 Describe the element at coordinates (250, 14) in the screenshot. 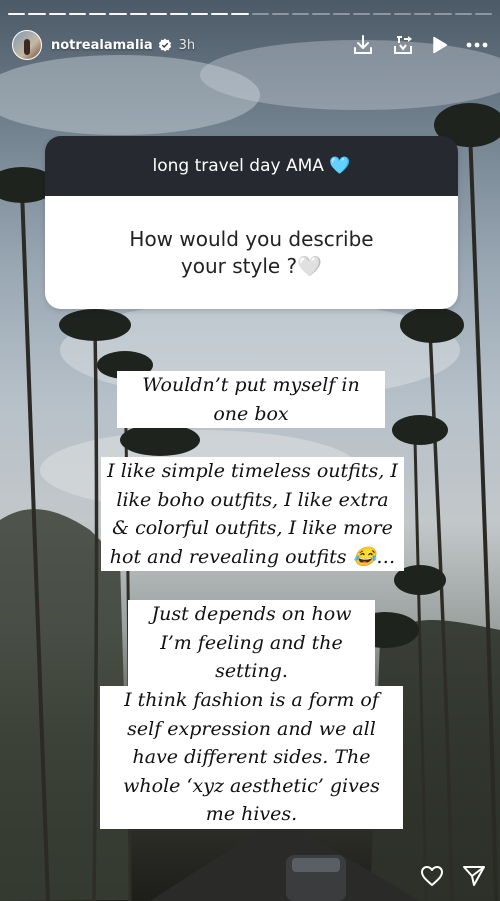

I see `story-progress-bar` at that location.